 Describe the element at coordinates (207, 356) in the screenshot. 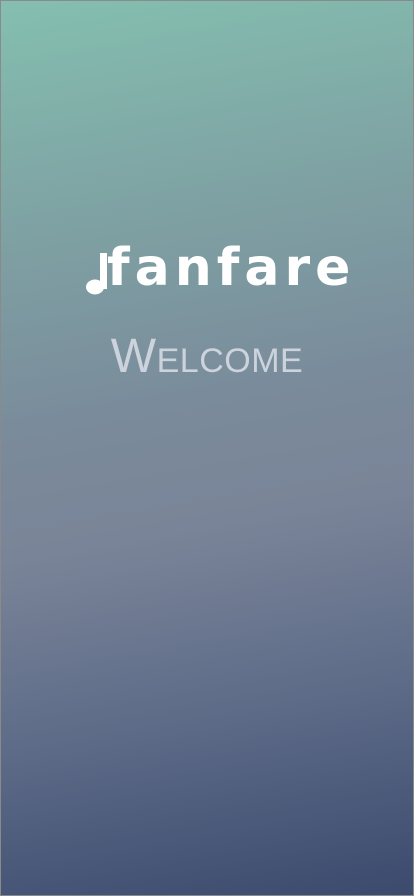

I see `welcome-heading: Welcome` at that location.